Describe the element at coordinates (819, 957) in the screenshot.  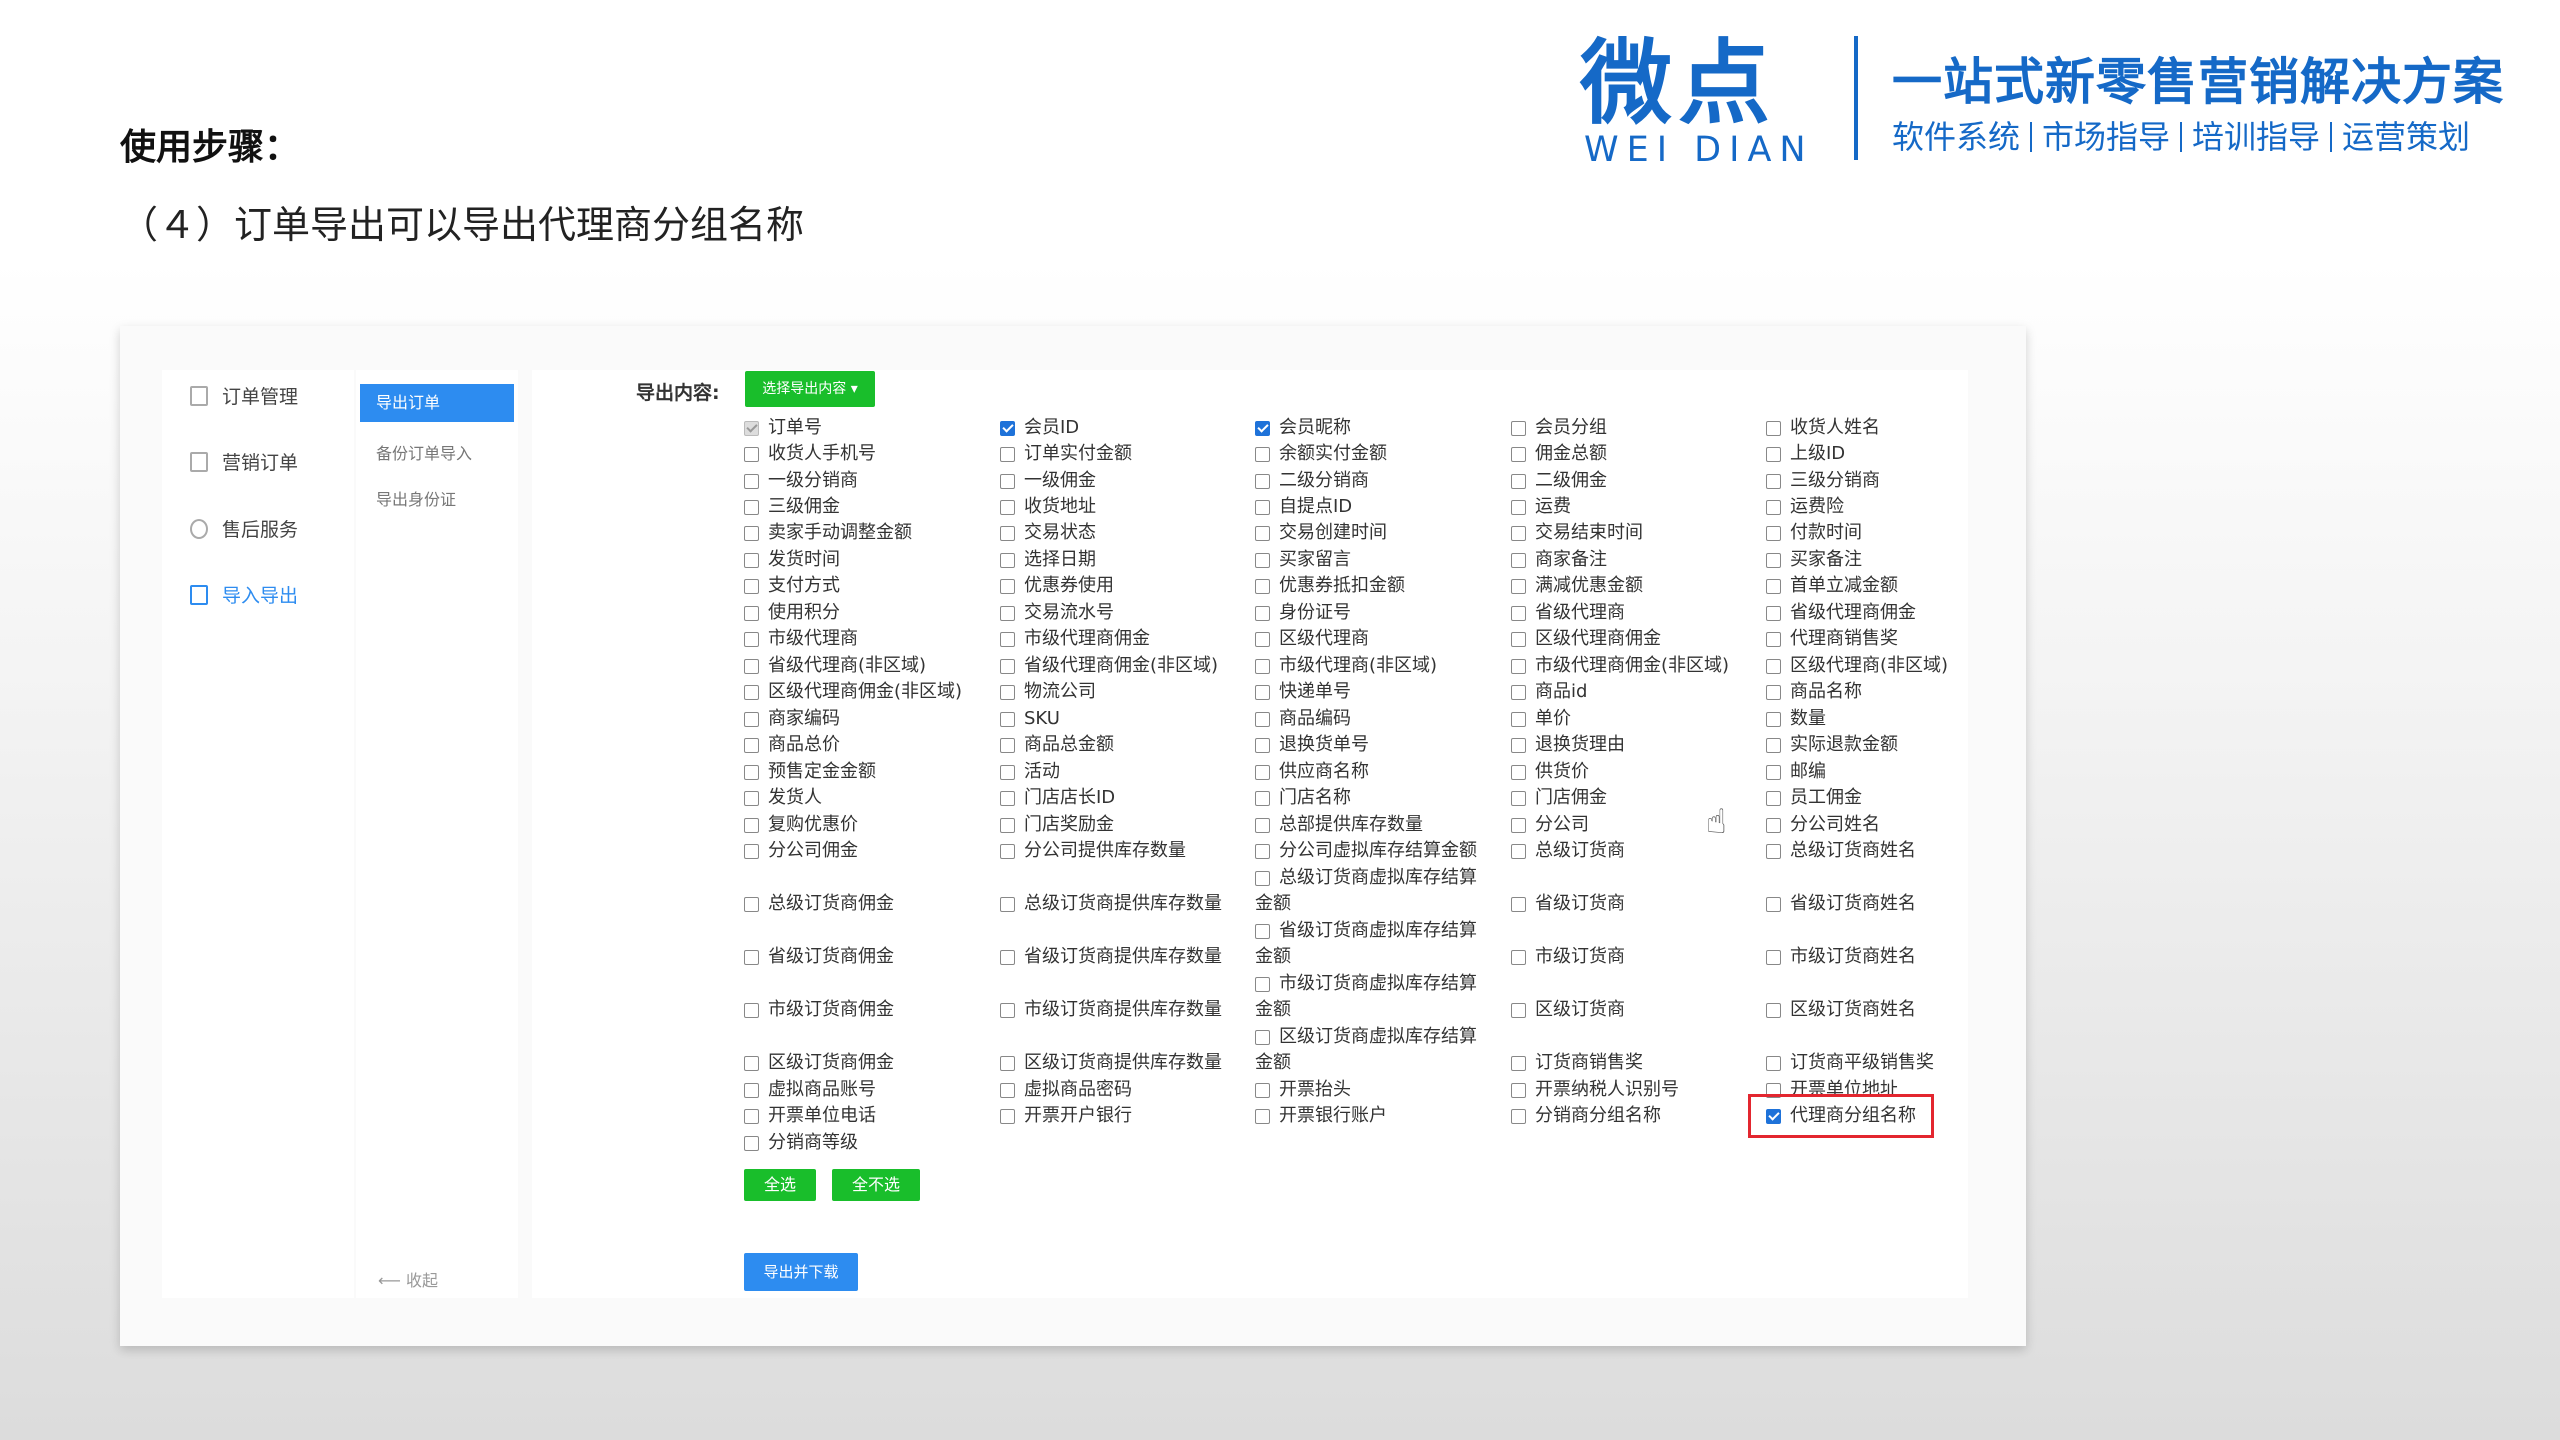
I see `export-field-checkbox: 省级订货商佣金` at that location.